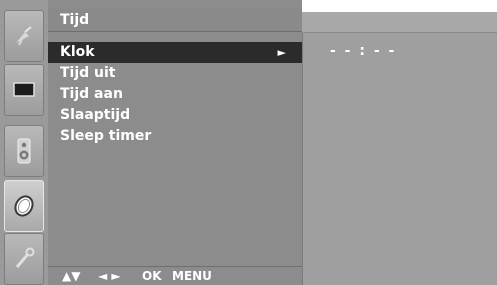  I want to click on tab-picture, so click(24, 90).